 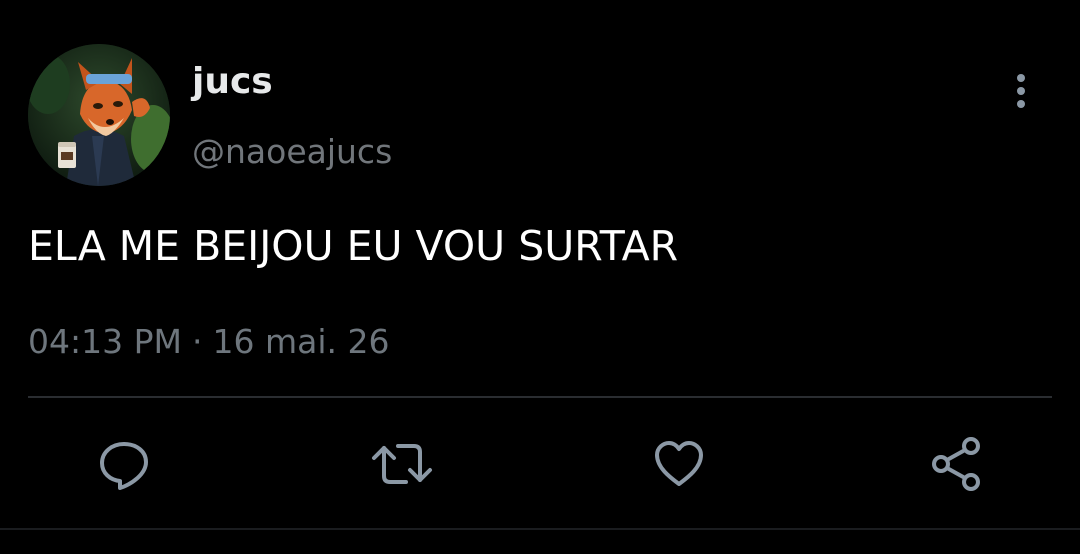 I want to click on avatar-image, so click(x=99, y=115).